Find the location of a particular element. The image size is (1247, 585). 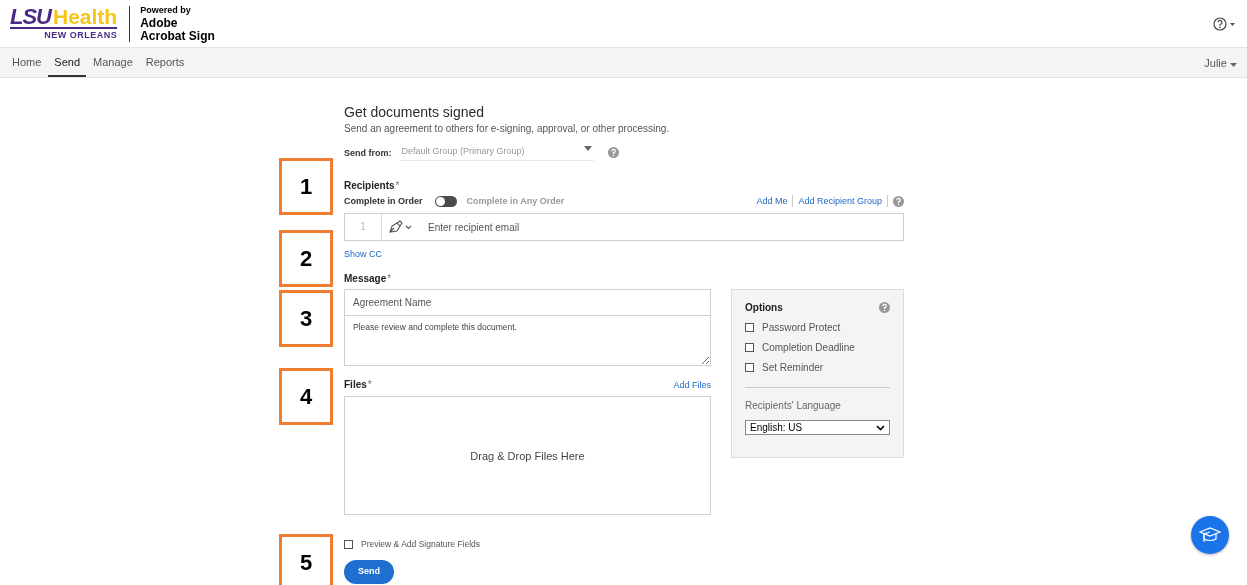

message-field: Please review and complete this document. is located at coordinates (527, 341).